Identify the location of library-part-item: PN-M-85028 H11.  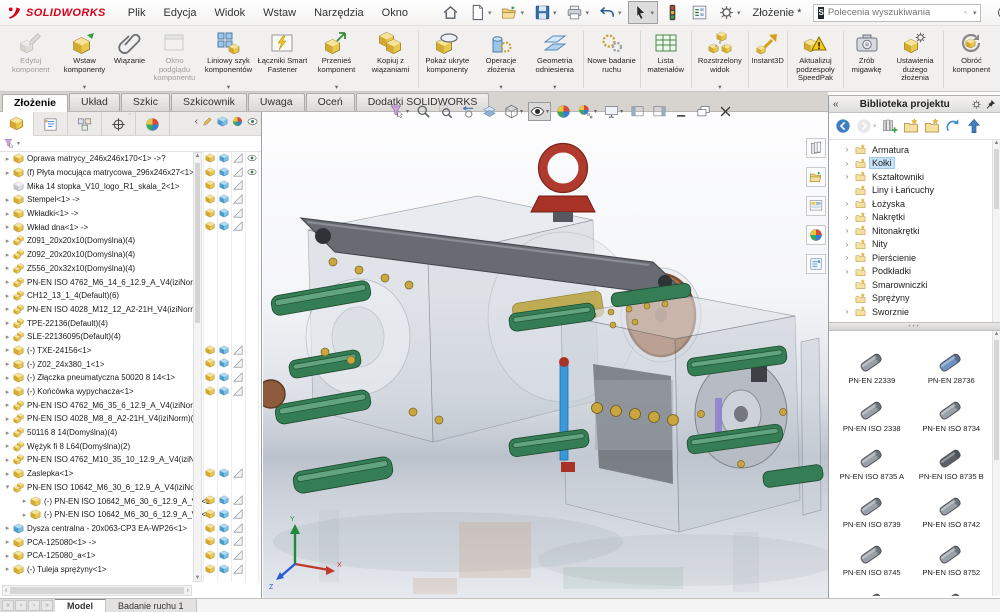
(952, 586).